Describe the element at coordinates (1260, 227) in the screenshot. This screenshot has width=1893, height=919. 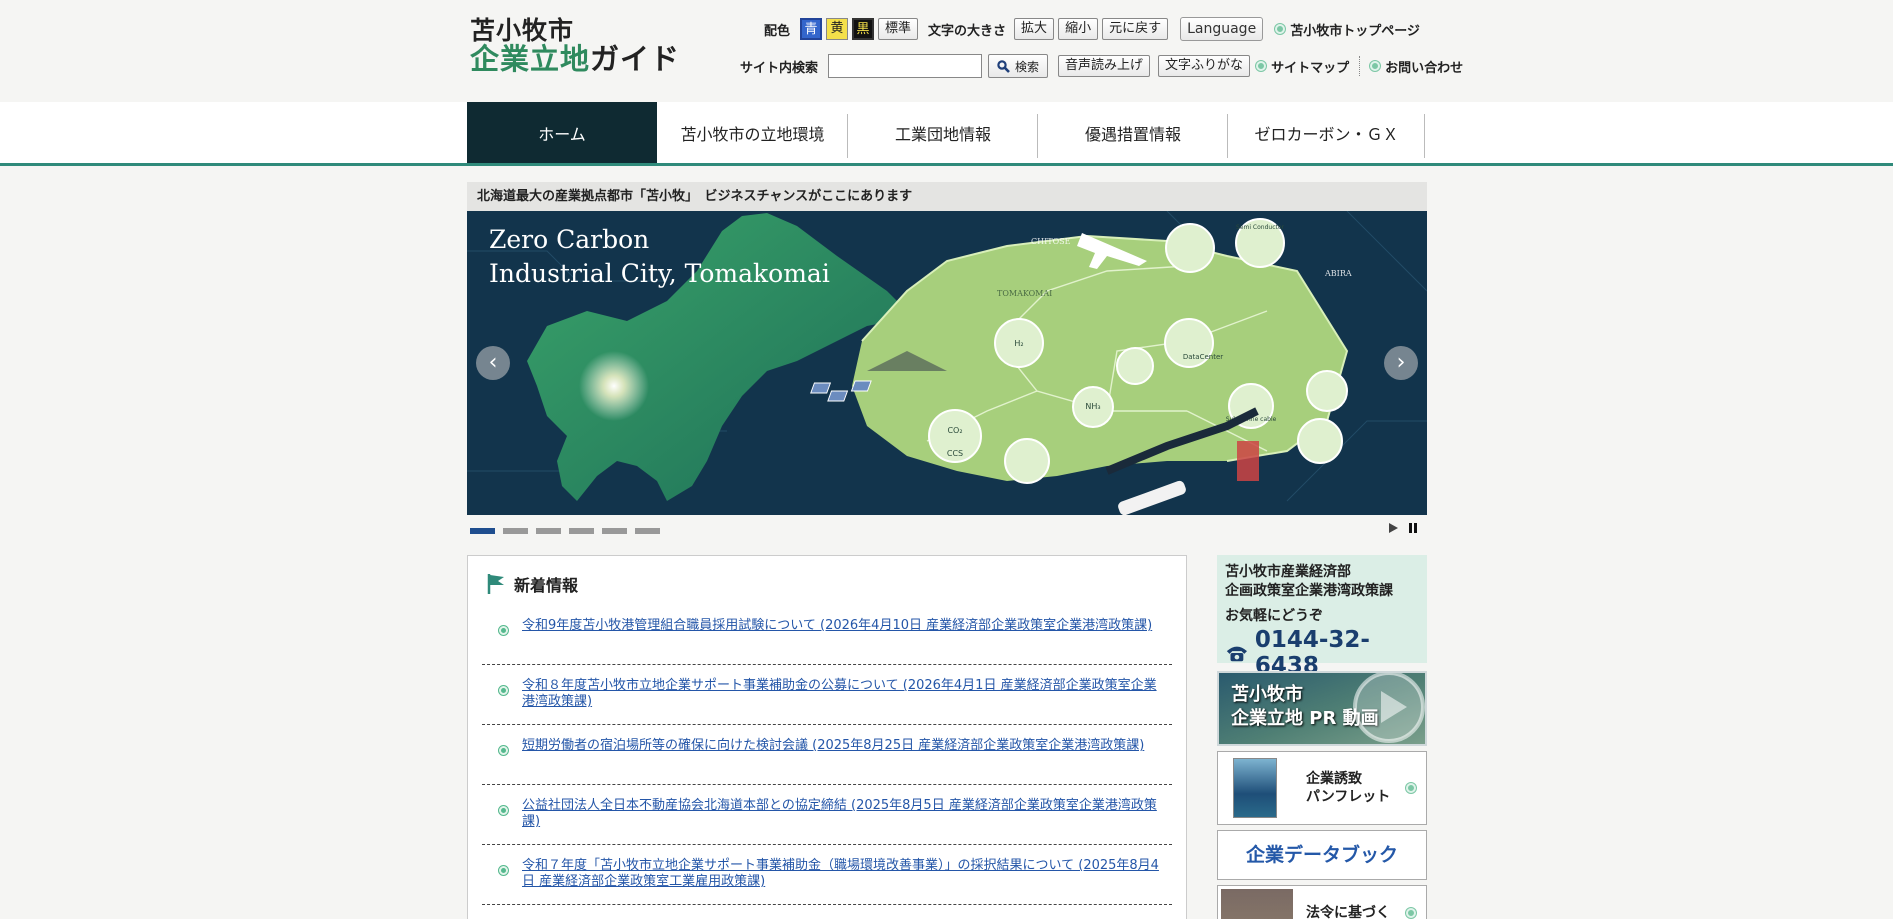
I see `map-label-semiconductor: Semi Conductor` at that location.